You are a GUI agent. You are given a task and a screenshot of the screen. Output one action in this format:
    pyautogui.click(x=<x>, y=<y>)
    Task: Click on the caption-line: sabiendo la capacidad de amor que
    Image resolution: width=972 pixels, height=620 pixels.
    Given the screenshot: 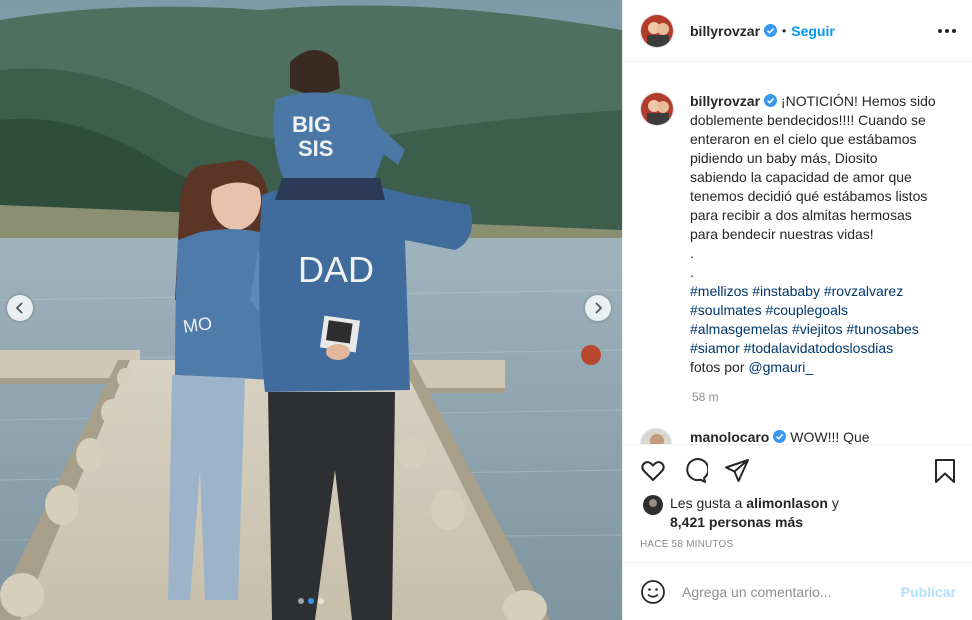 What is the action you would take?
    pyautogui.click(x=801, y=177)
    